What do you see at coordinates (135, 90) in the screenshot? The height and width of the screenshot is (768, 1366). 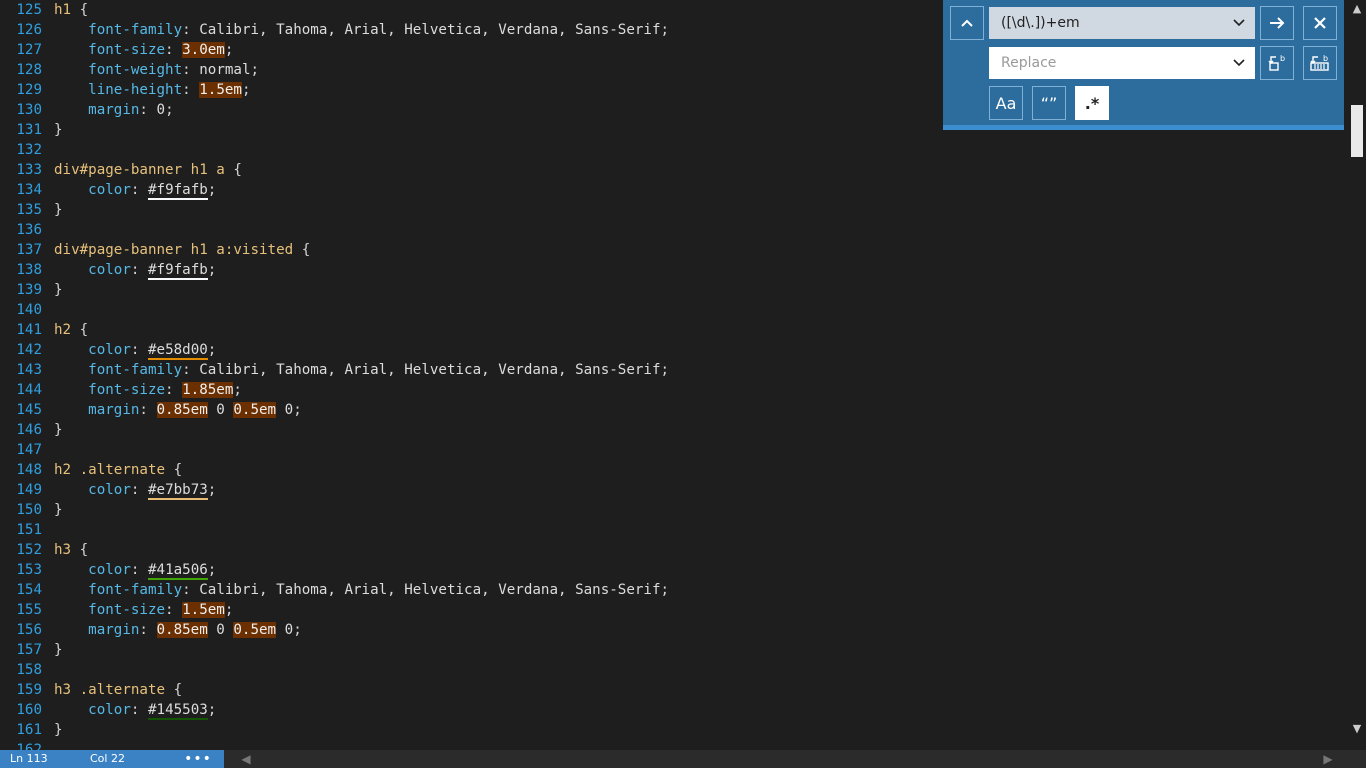 I see `code-token: line-height` at bounding box center [135, 90].